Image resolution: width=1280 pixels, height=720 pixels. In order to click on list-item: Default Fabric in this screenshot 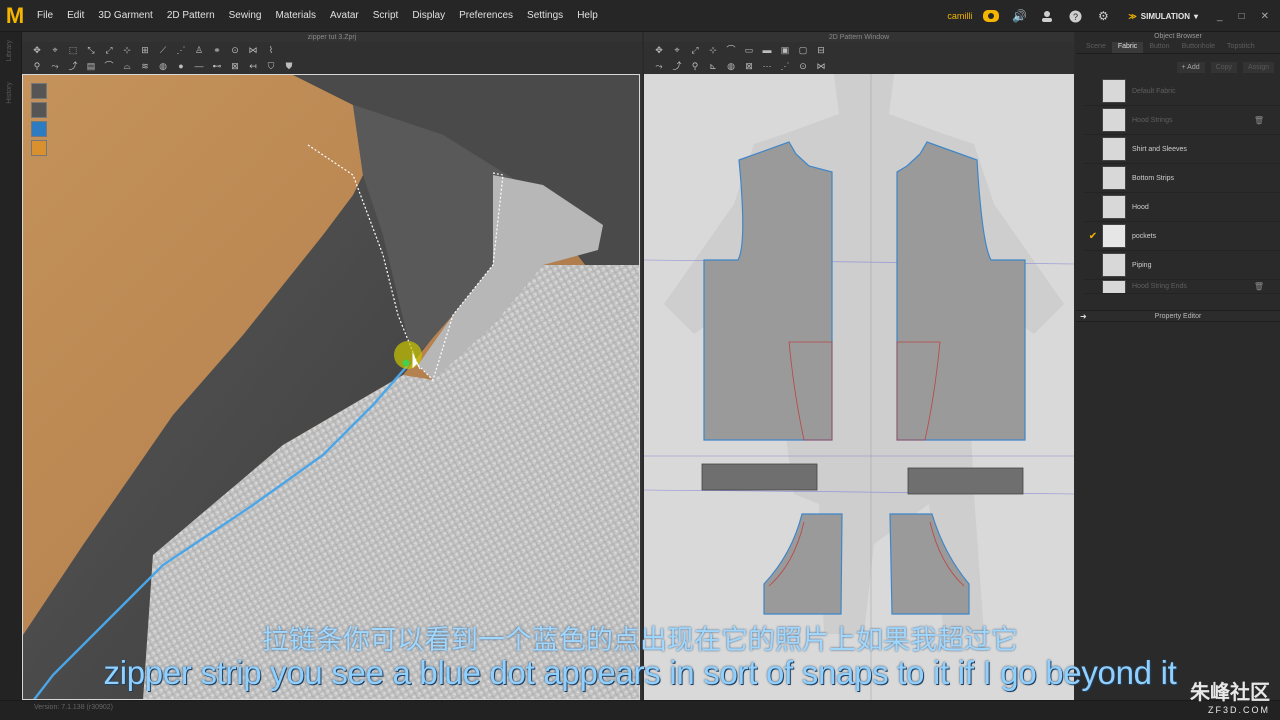, I will do `click(1182, 91)`.